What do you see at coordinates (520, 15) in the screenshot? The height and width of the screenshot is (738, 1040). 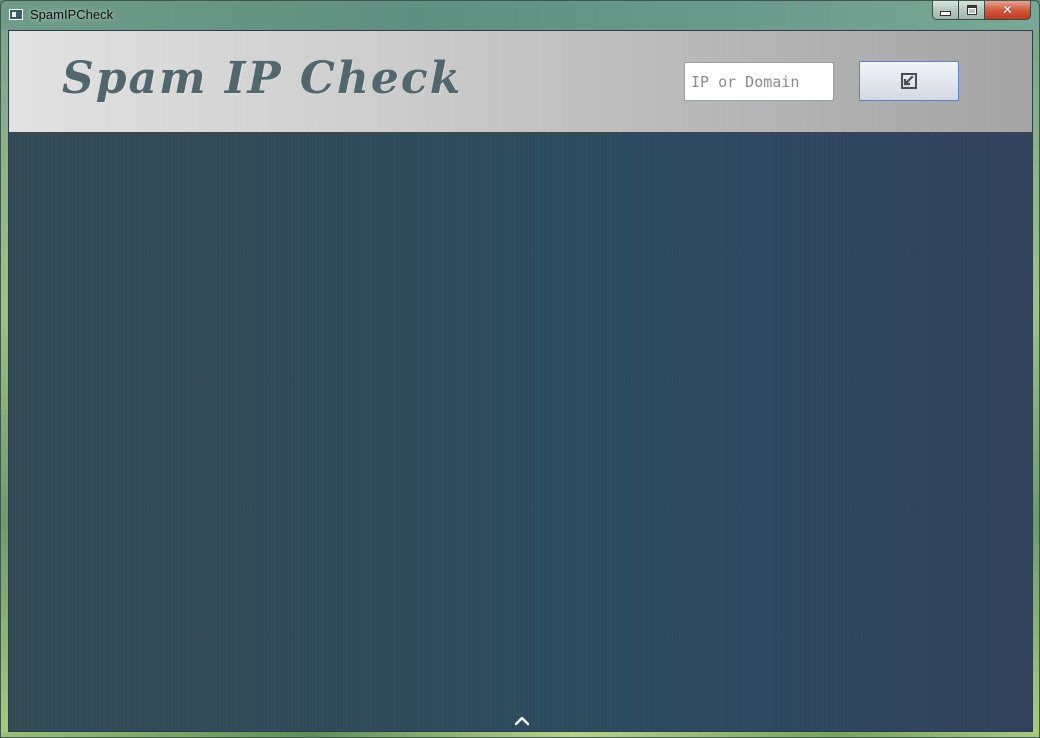 I see `title-bar: SpamIPCheck ✕` at bounding box center [520, 15].